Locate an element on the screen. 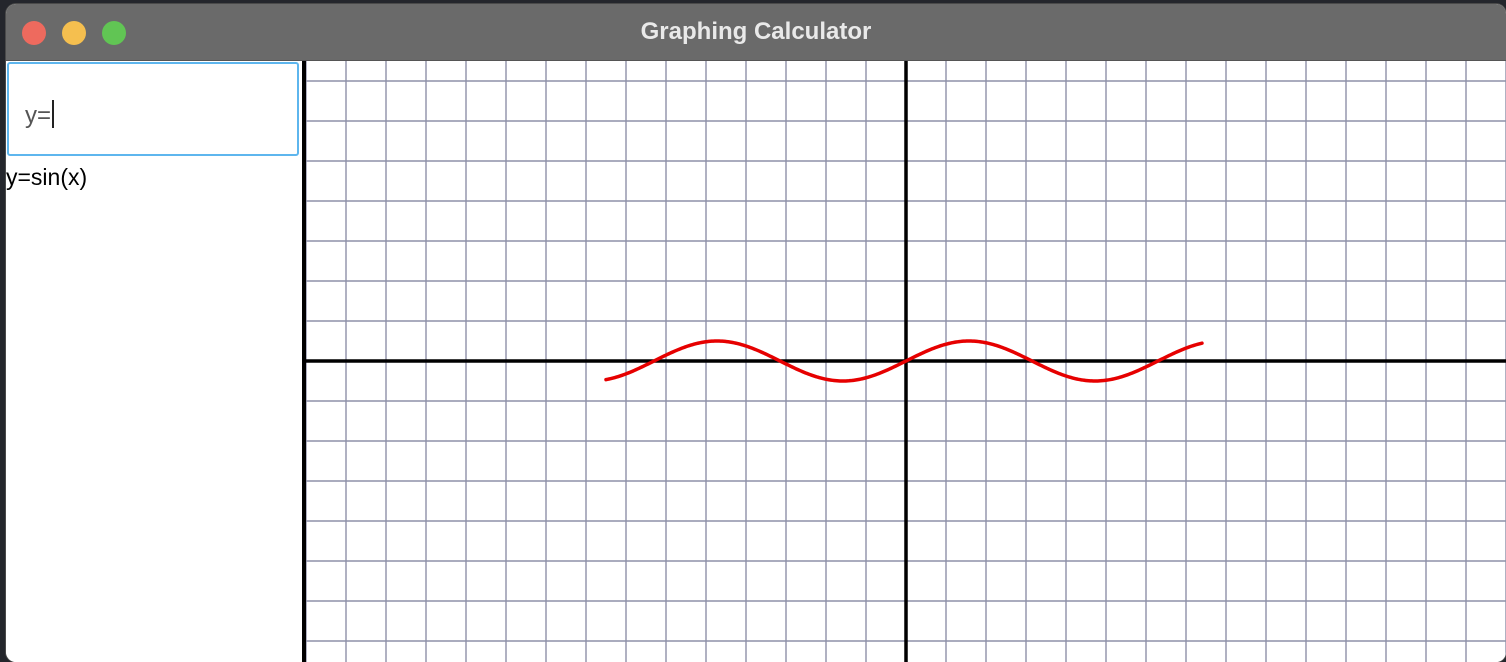 The width and height of the screenshot is (1506, 662). input-prompt: y= is located at coordinates (40, 115).